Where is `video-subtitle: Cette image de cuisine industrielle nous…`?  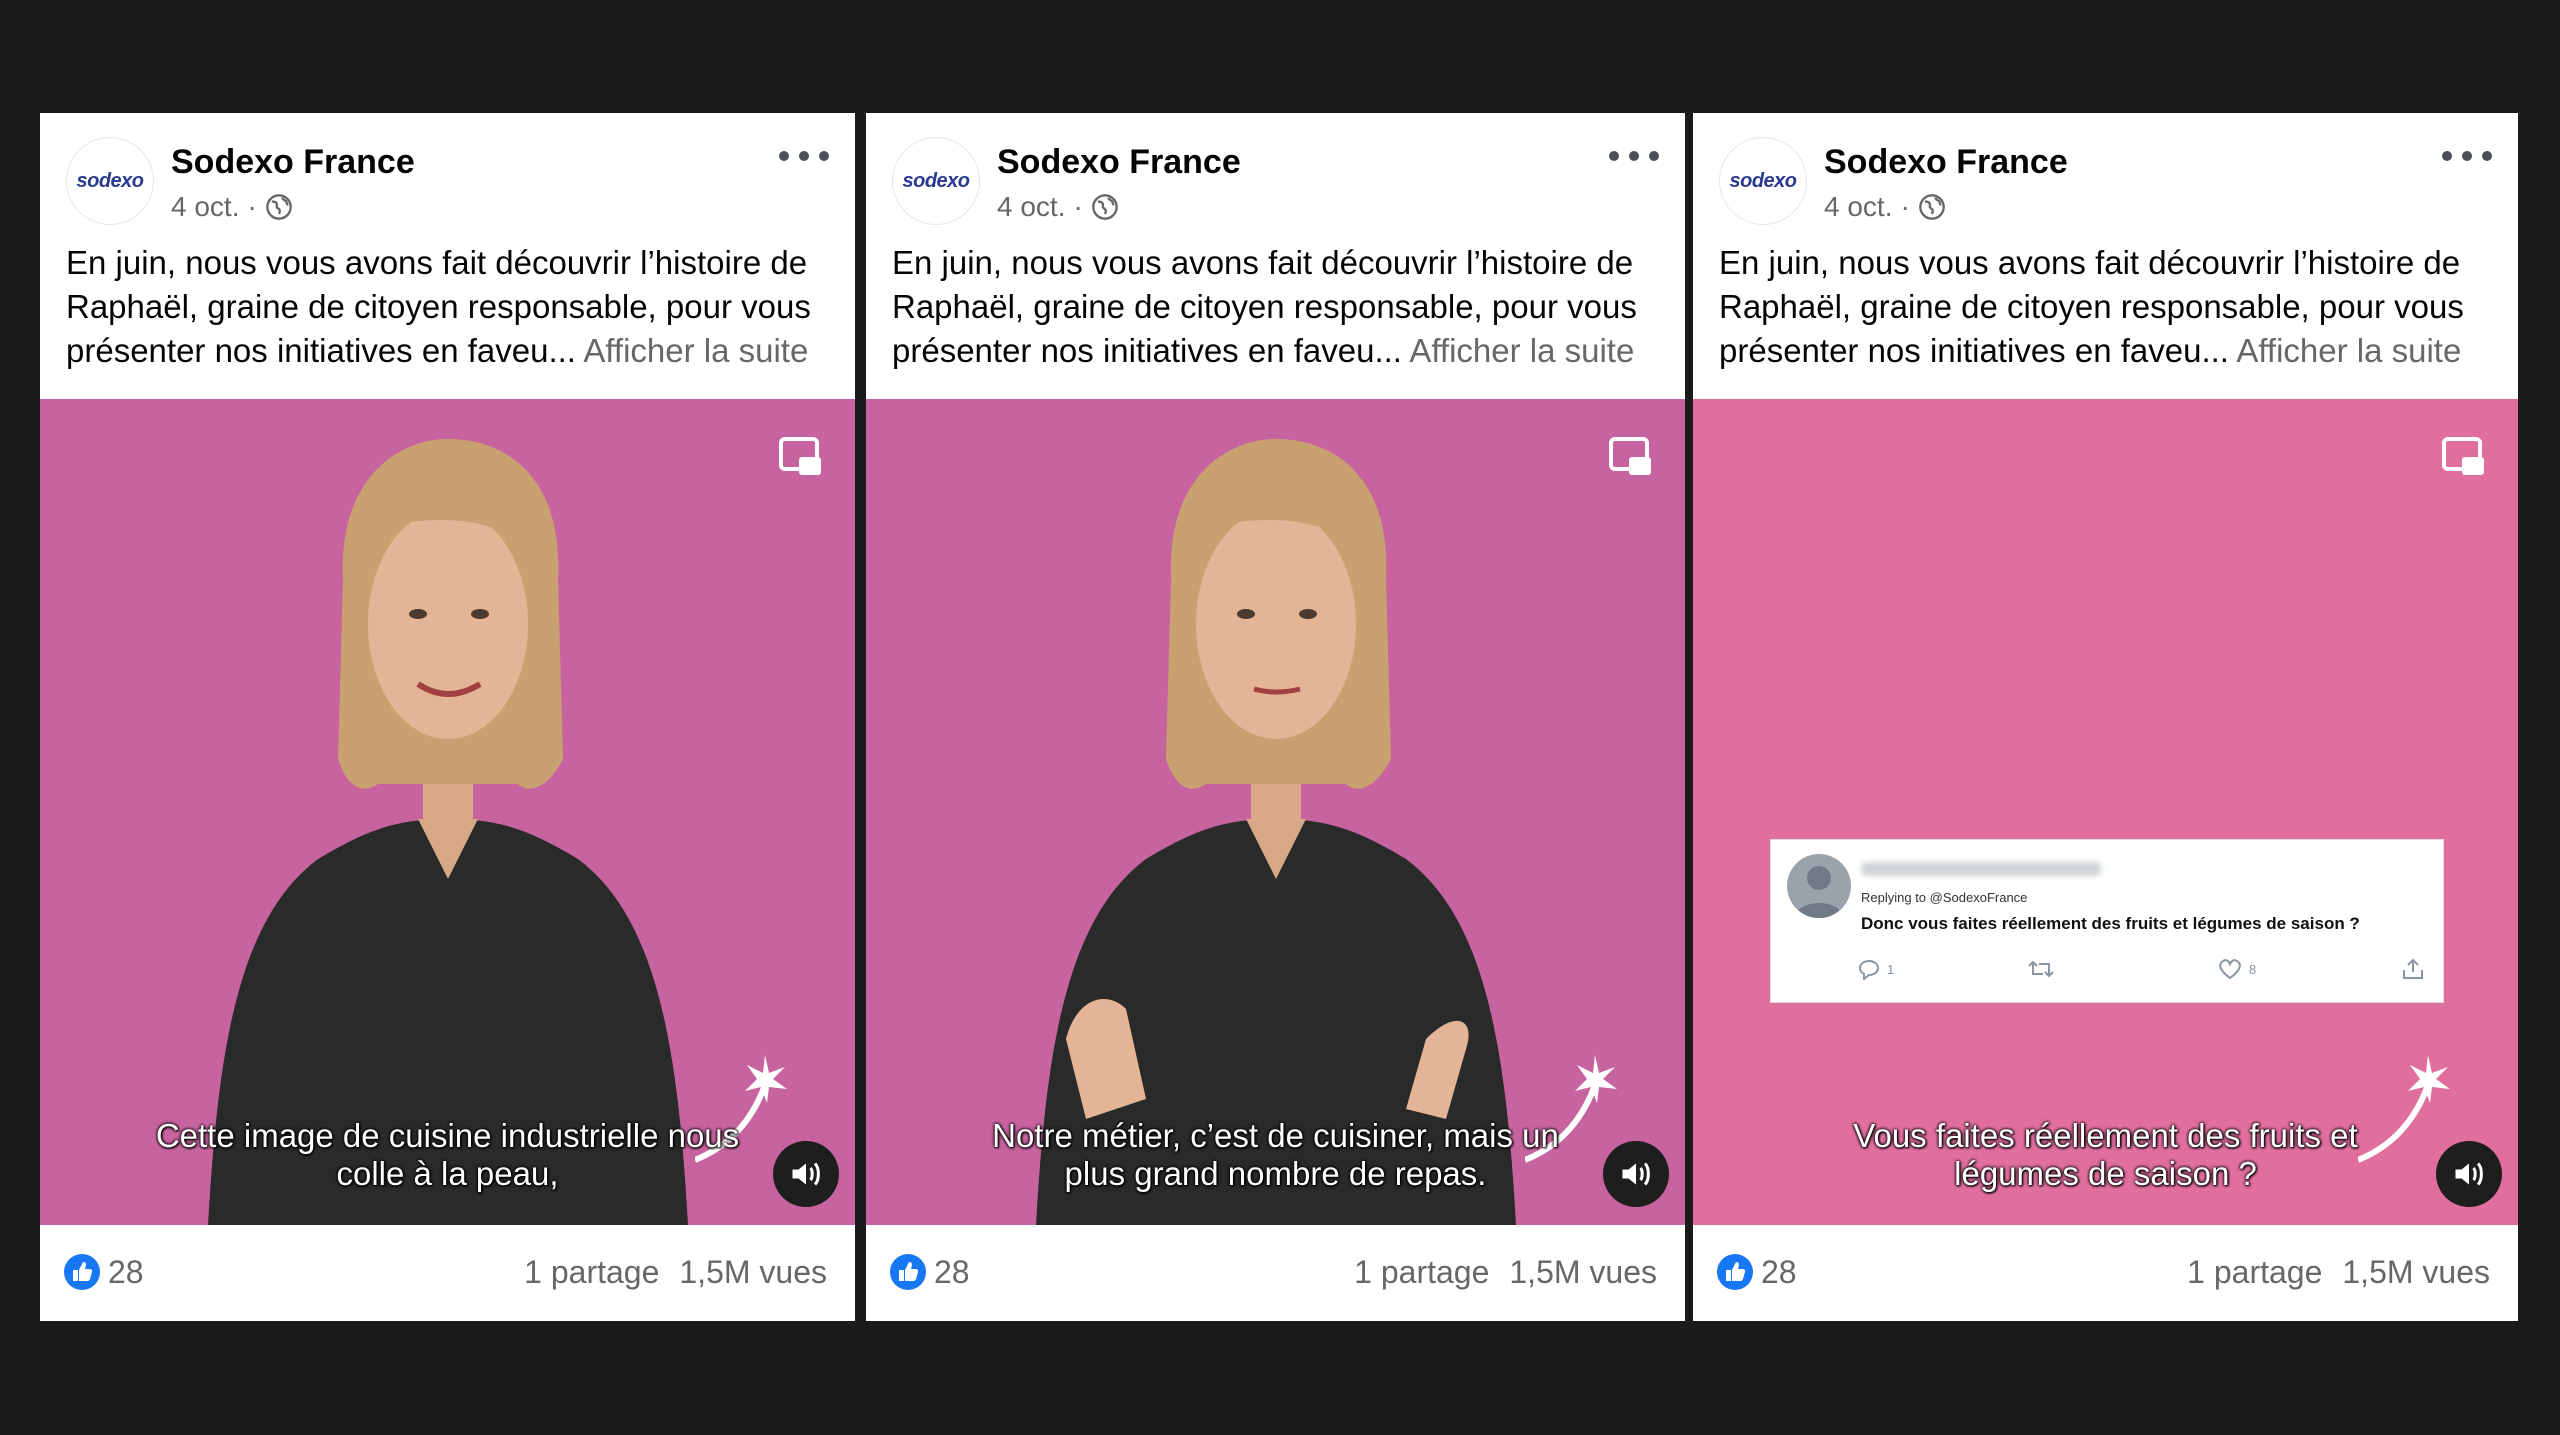 video-subtitle: Cette image de cuisine industrielle nous… is located at coordinates (447, 1154).